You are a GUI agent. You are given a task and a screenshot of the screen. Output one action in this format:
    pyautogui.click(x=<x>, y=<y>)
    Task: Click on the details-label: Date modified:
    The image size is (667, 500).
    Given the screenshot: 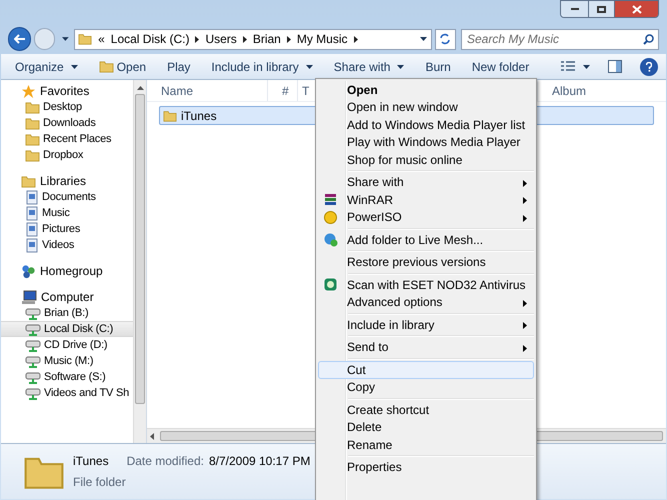 What is the action you would take?
    pyautogui.click(x=165, y=461)
    